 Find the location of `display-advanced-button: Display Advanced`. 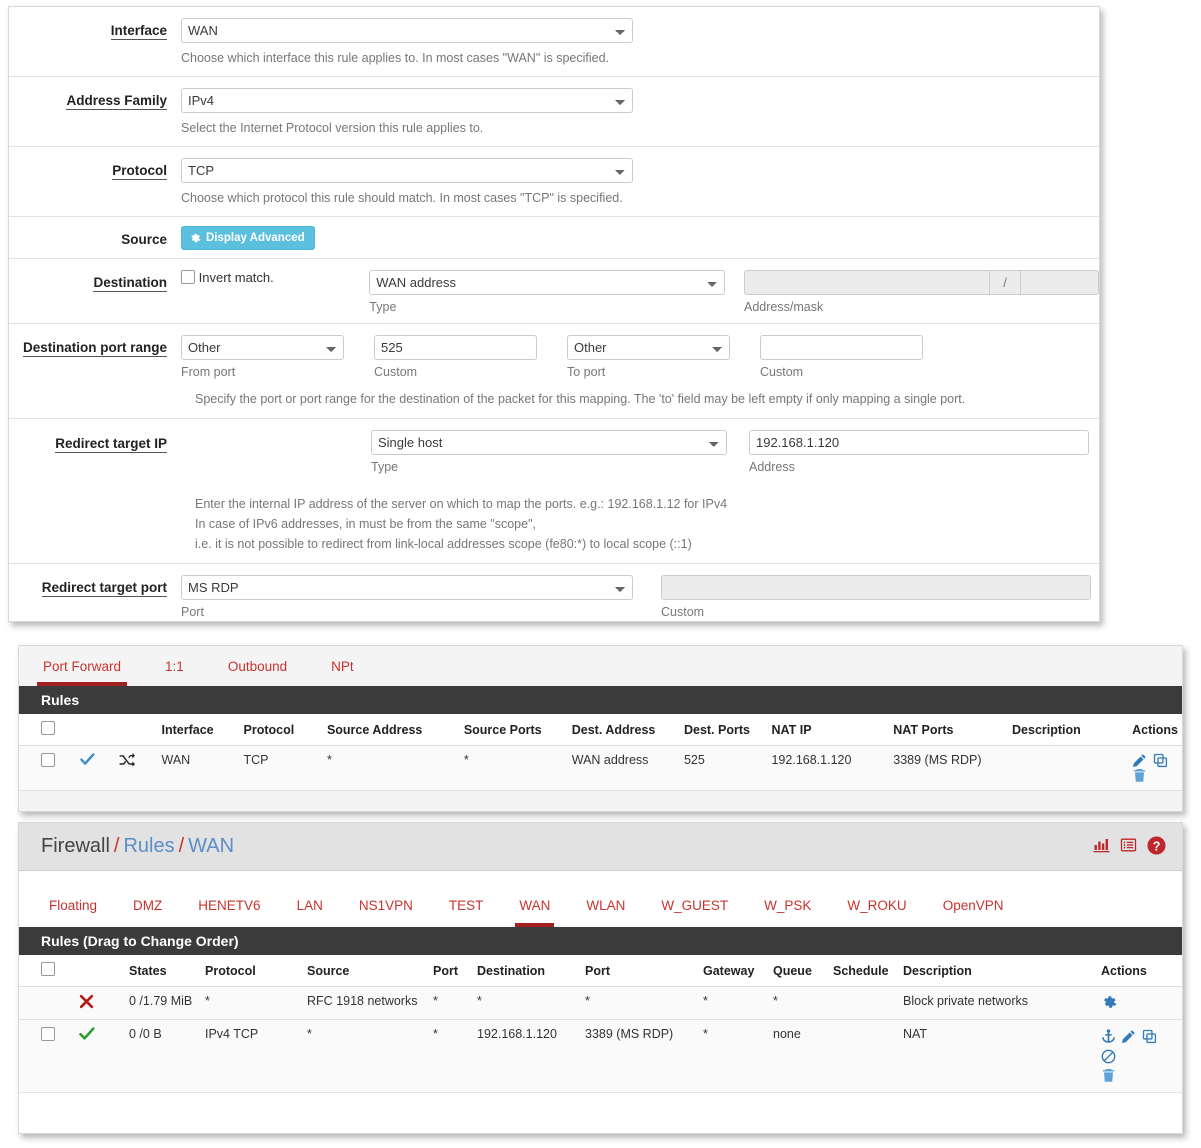

display-advanced-button: Display Advanced is located at coordinates (248, 238).